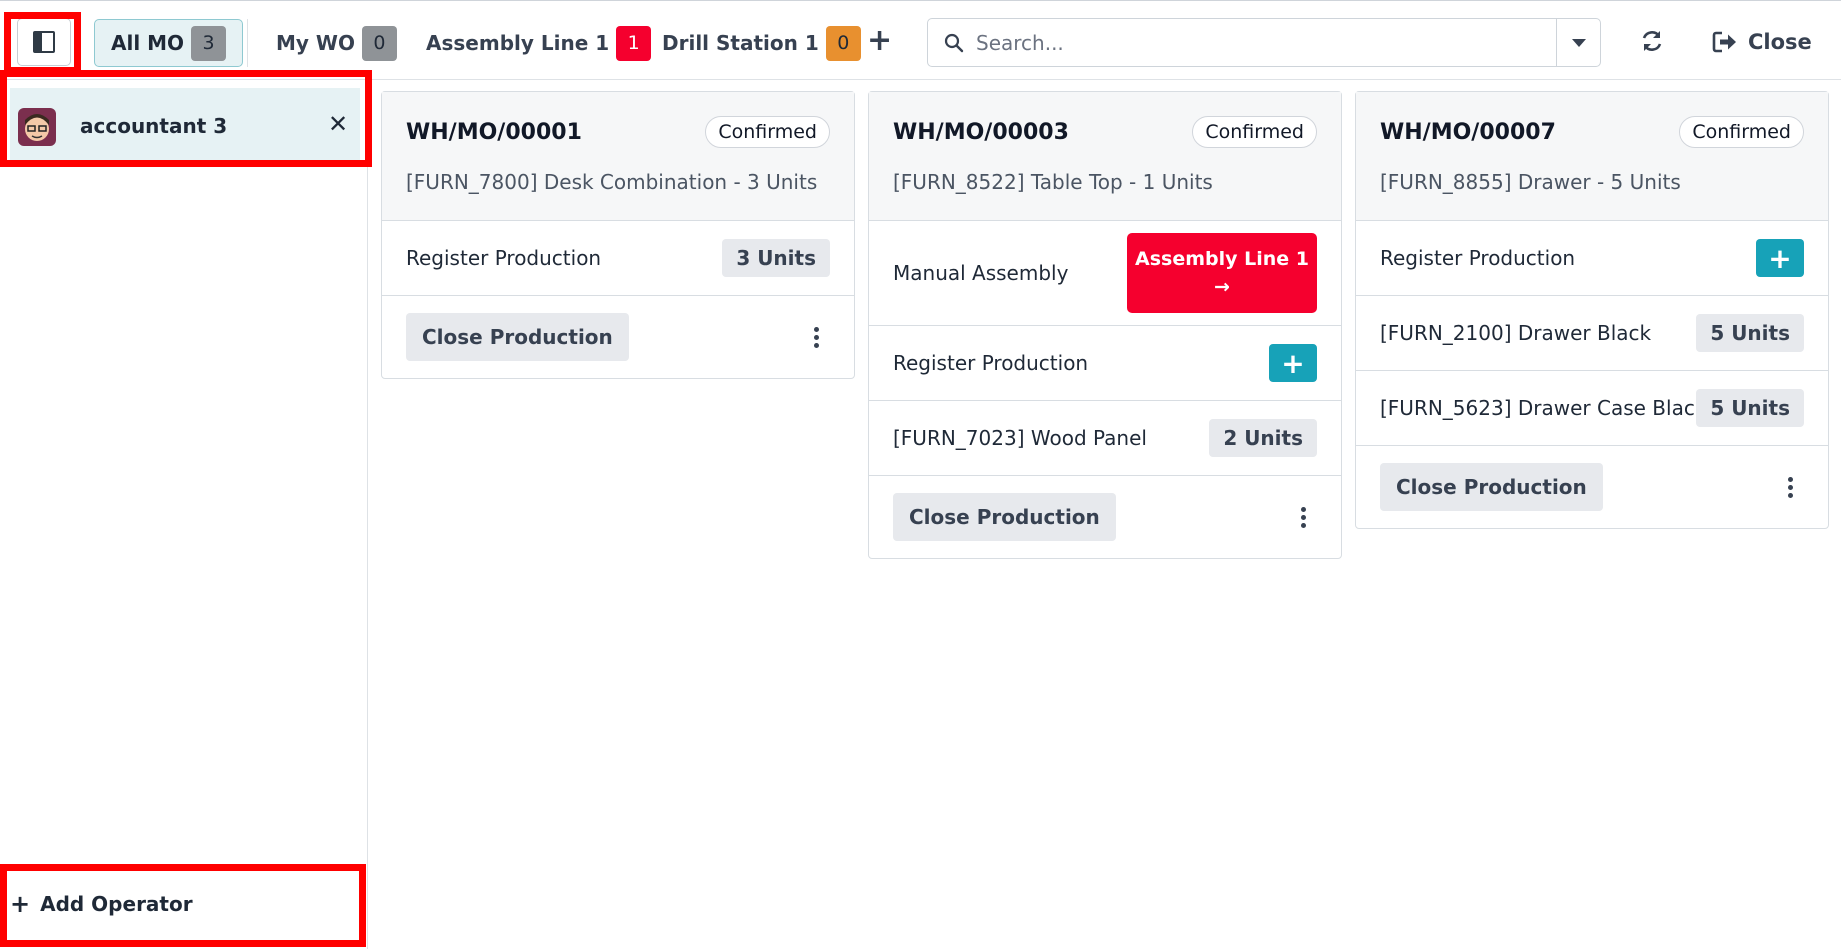  I want to click on component-row: [FURN_2100] Drawer Black 5 Units, so click(1592, 333).